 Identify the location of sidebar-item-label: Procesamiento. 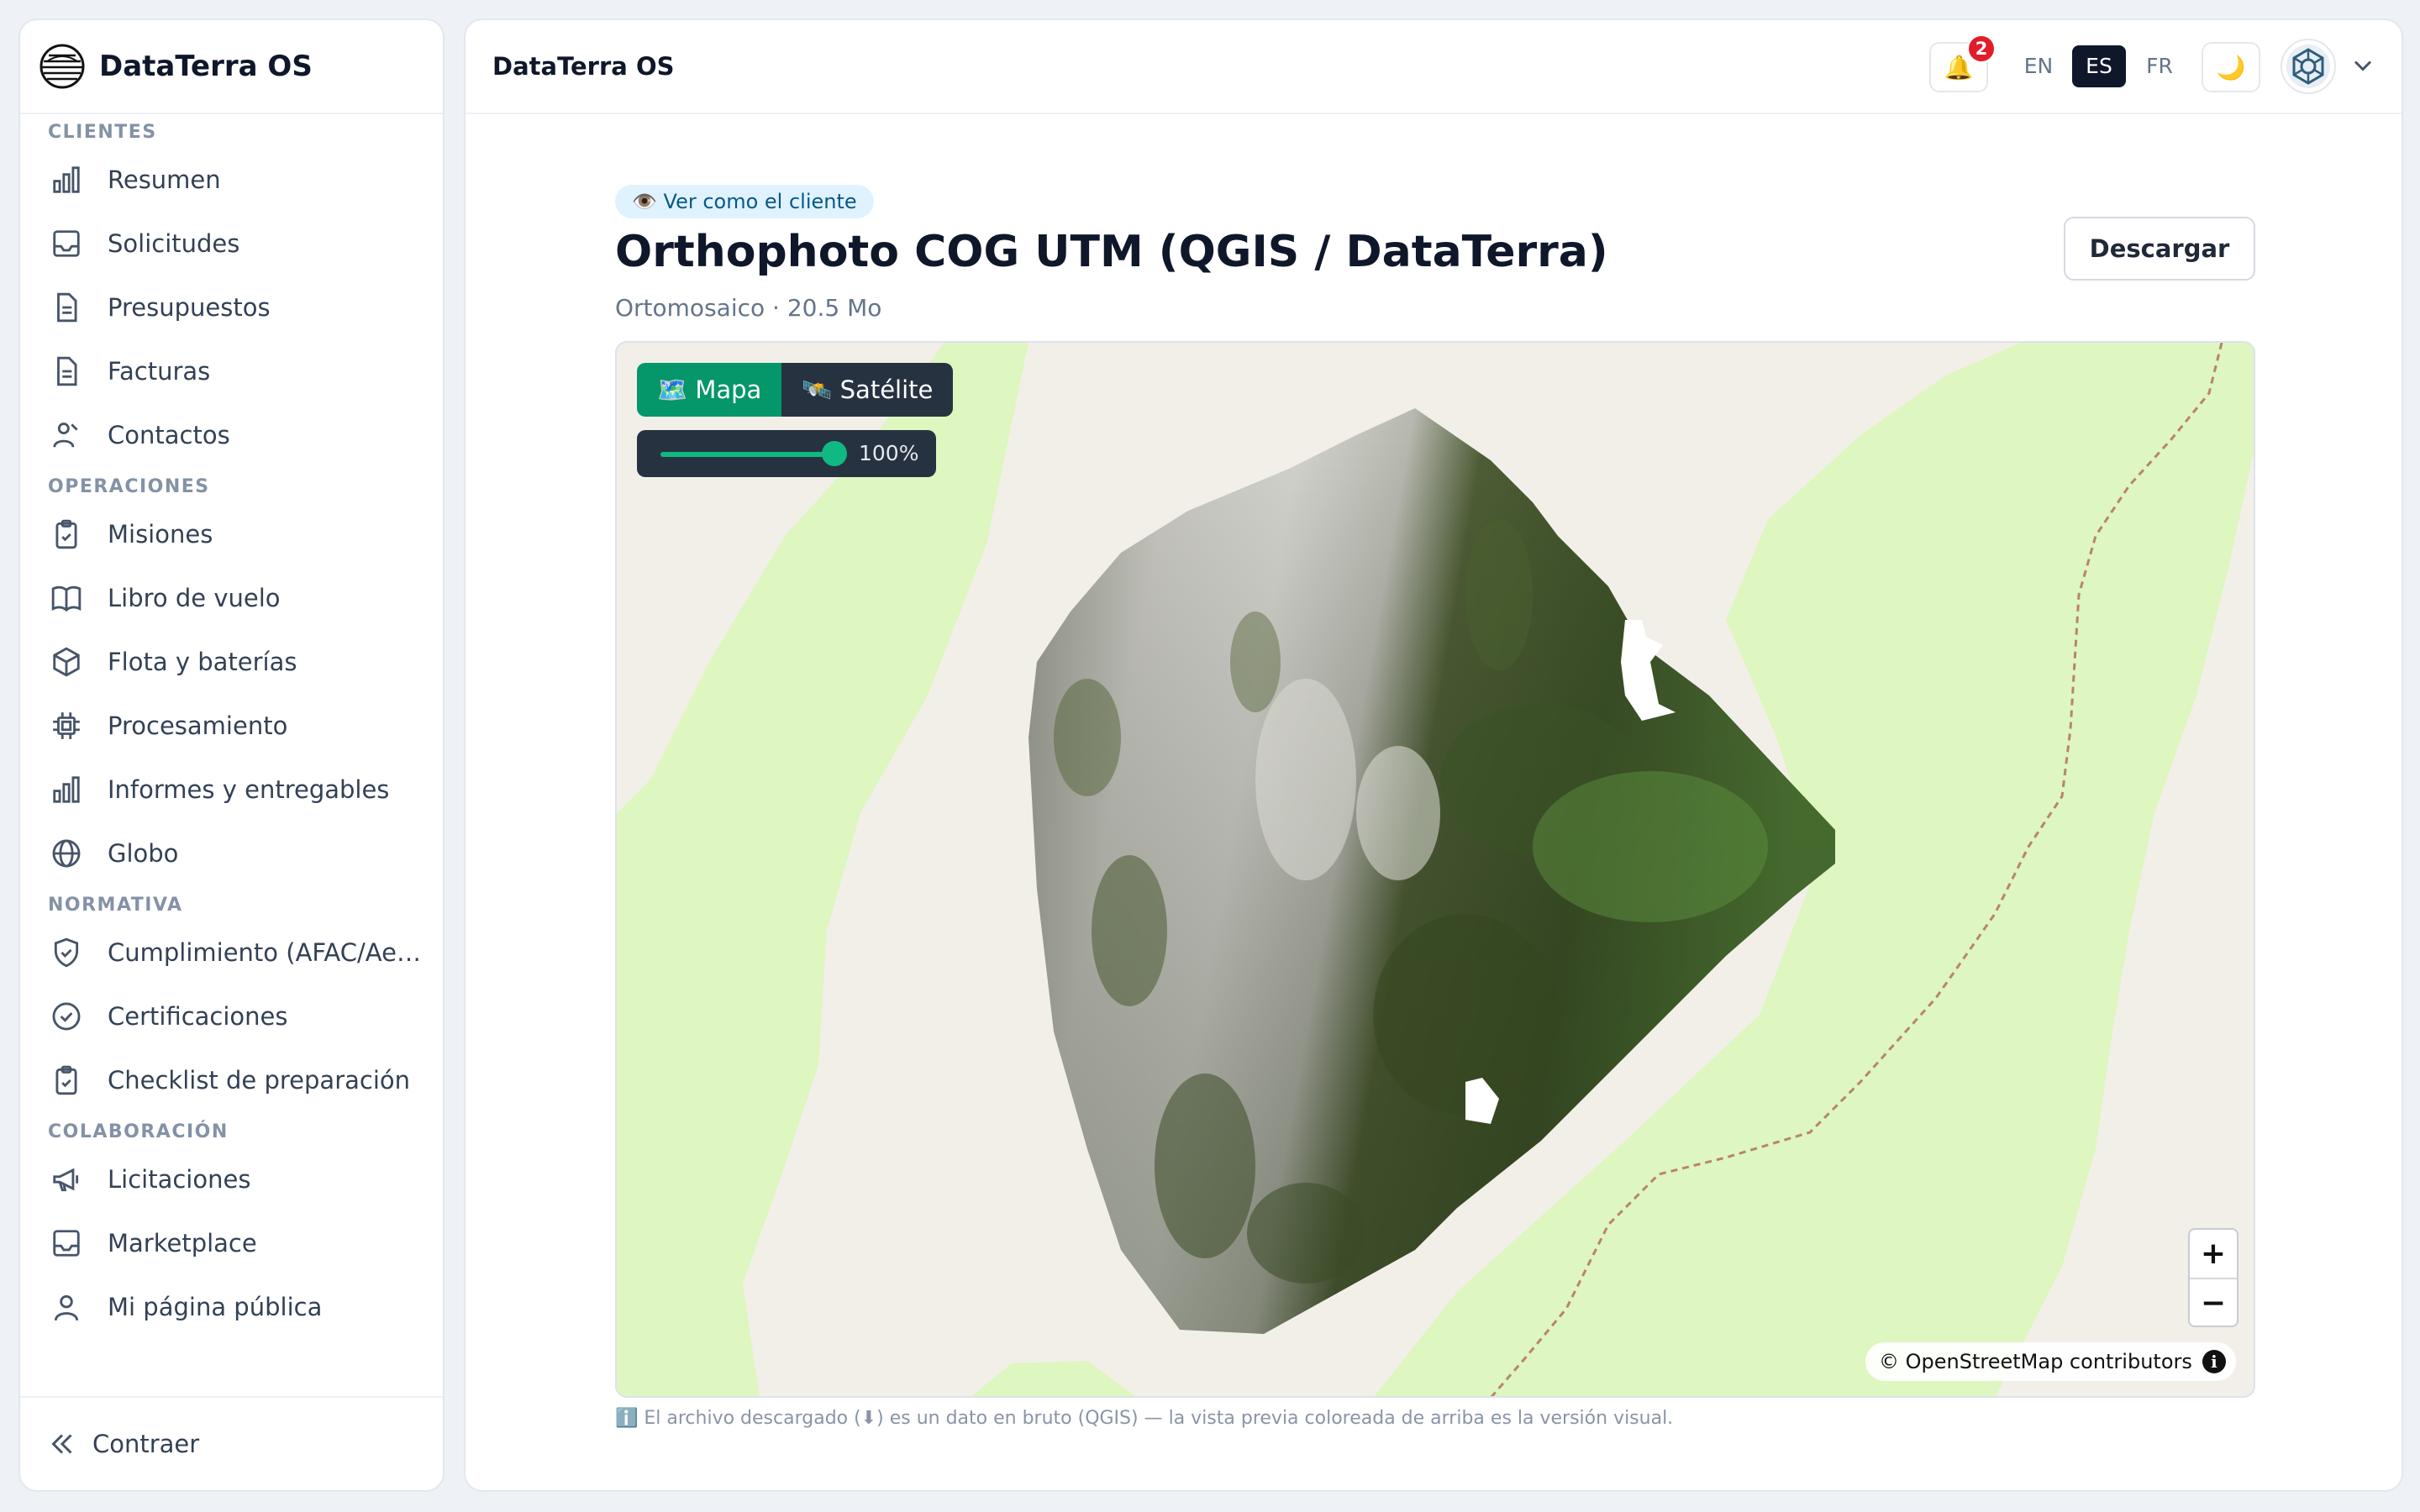
(198, 725).